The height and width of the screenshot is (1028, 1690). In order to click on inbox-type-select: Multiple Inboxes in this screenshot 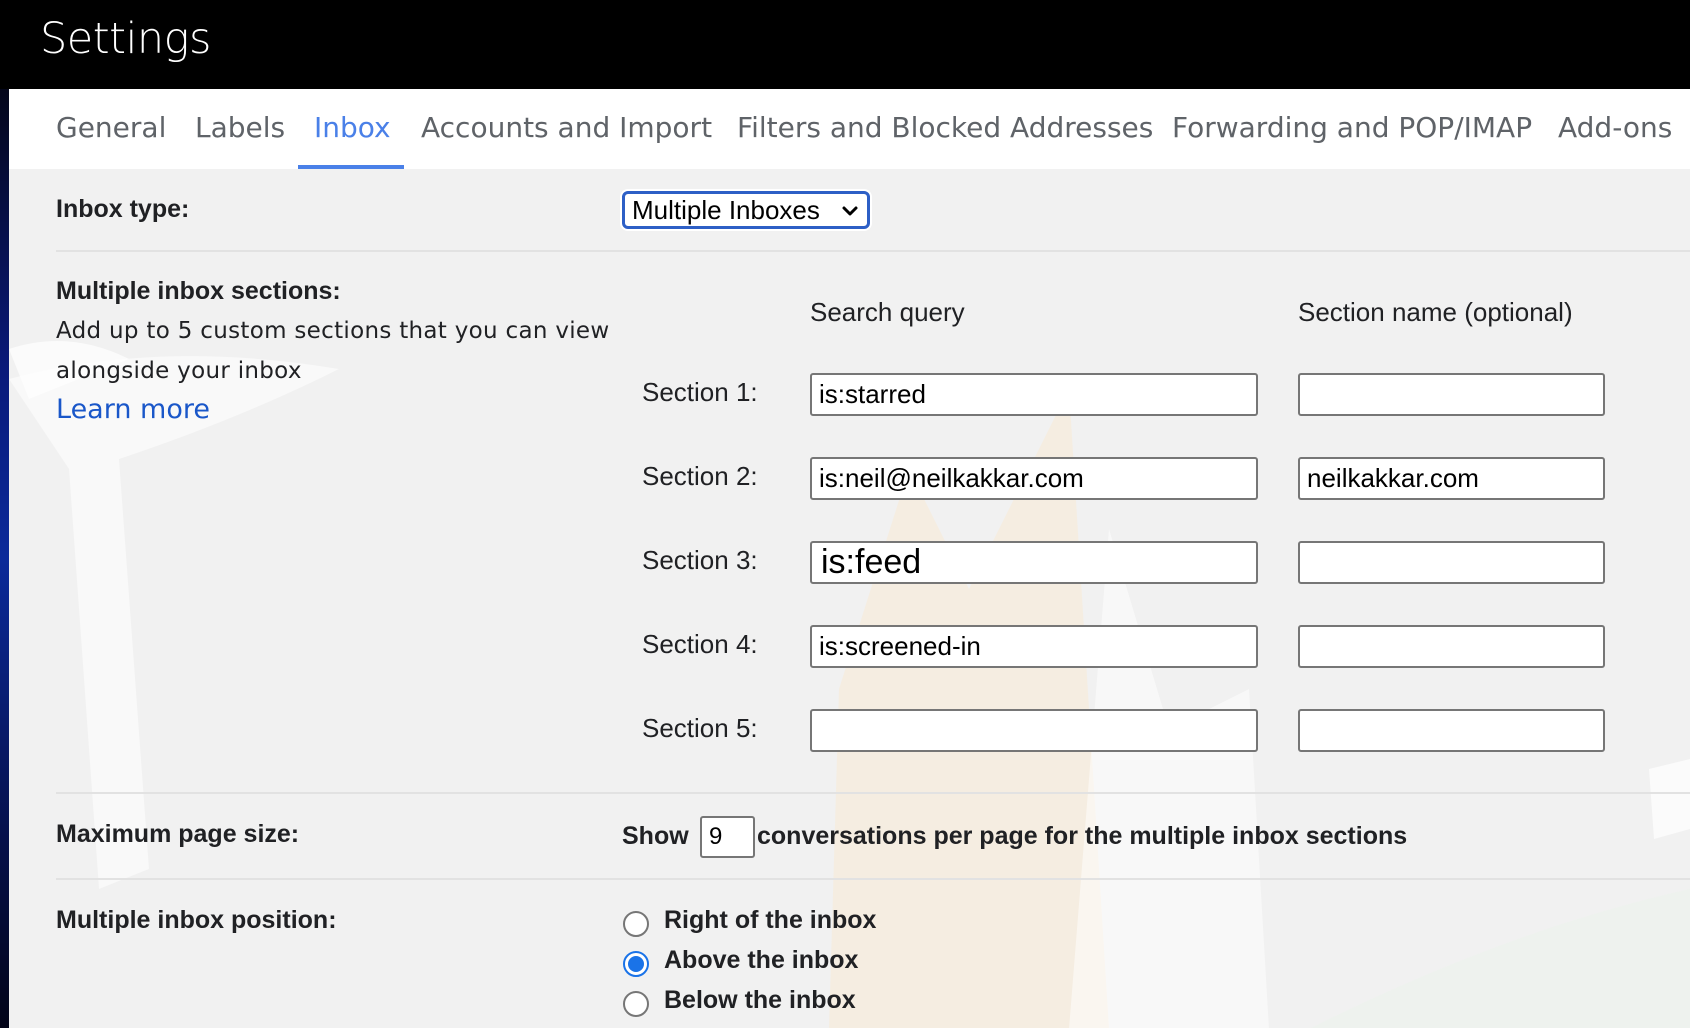, I will do `click(746, 210)`.